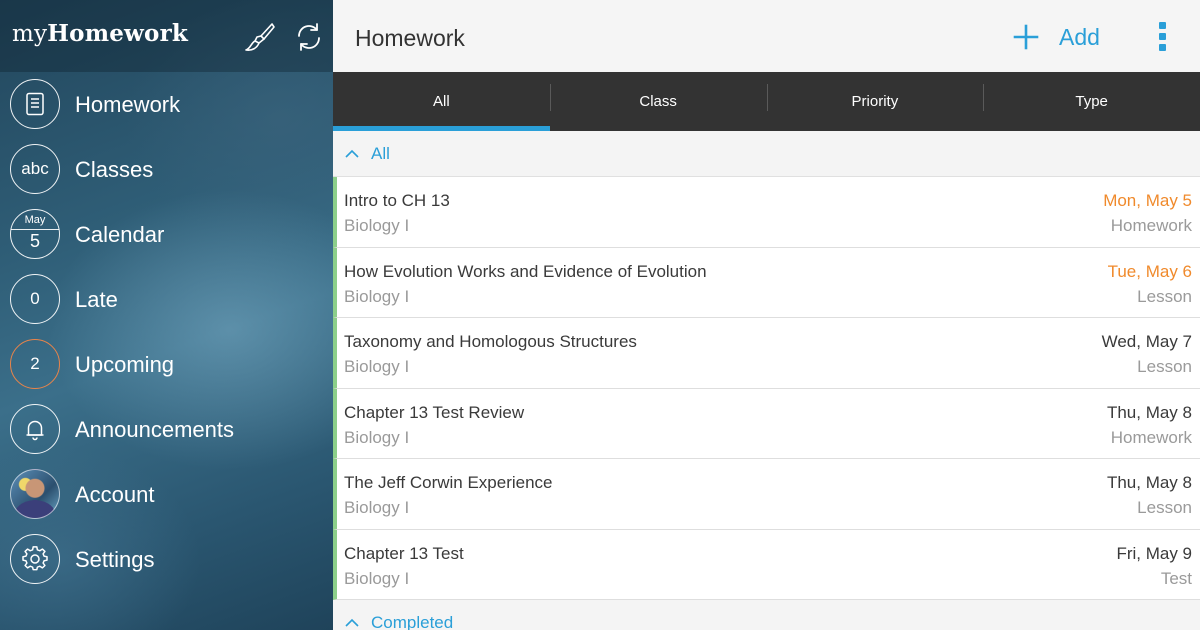  Describe the element at coordinates (259, 37) in the screenshot. I see `paintbrush-icon` at that location.